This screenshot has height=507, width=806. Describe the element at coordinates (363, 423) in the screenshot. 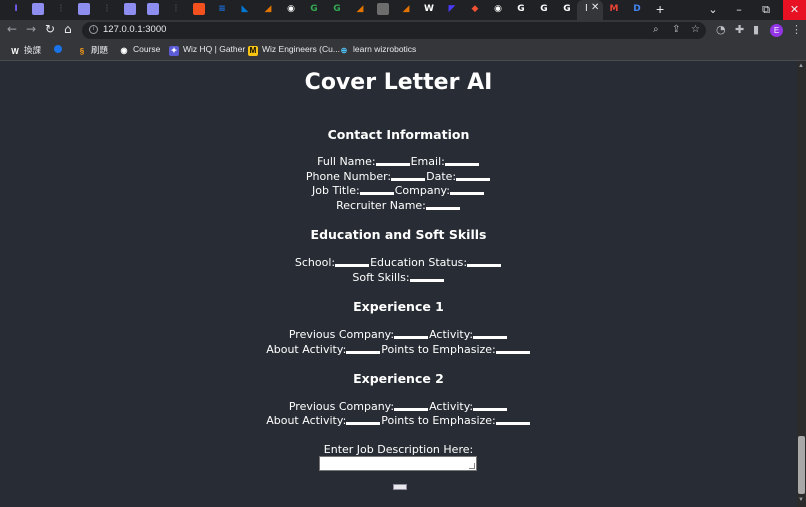

I see `about-activity-2-input` at that location.